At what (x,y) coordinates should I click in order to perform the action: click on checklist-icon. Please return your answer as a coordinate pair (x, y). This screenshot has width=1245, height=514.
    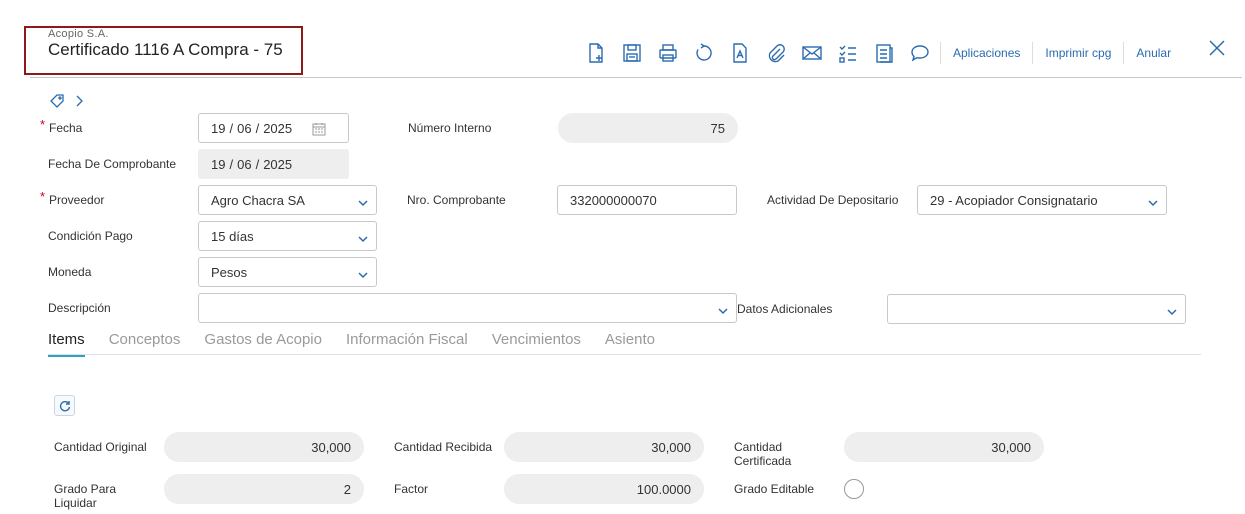
    Looking at the image, I should click on (848, 53).